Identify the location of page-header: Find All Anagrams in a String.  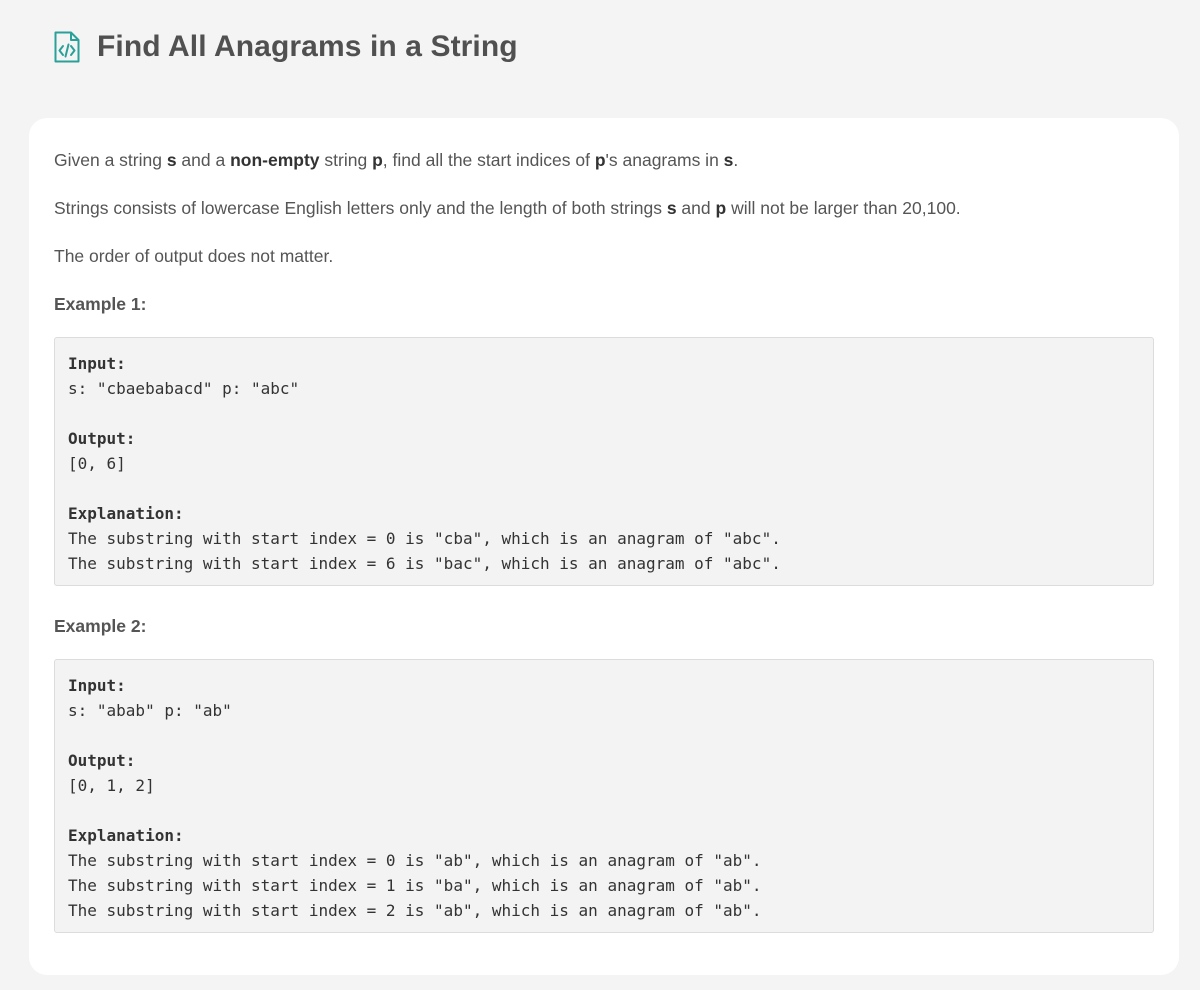
(600, 59).